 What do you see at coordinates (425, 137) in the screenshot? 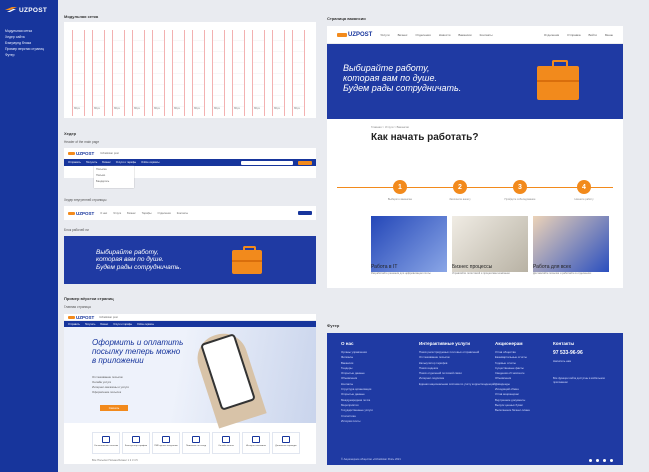
I see `page-title: Как начать работать?` at bounding box center [425, 137].